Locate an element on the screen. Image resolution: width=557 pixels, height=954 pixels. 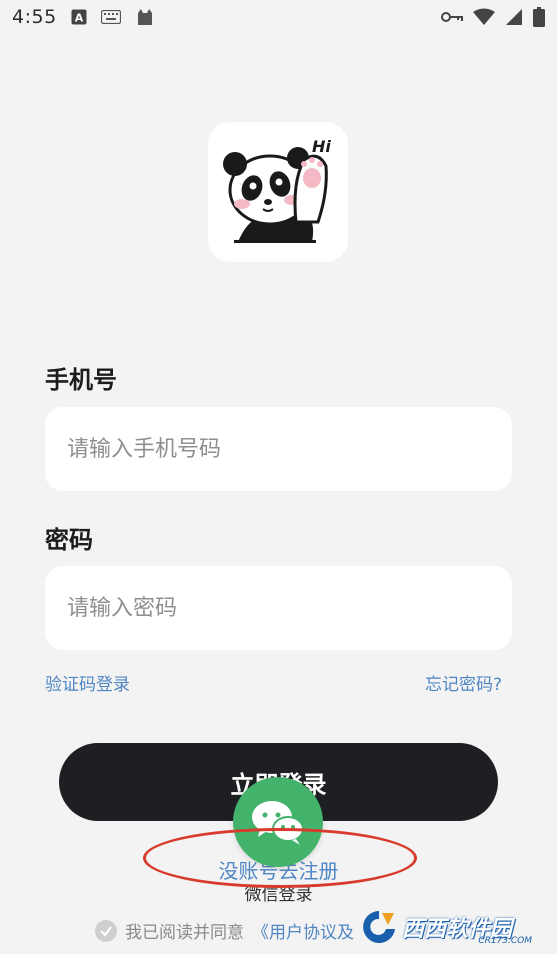
watermark-logo-icon is located at coordinates (379, 927).